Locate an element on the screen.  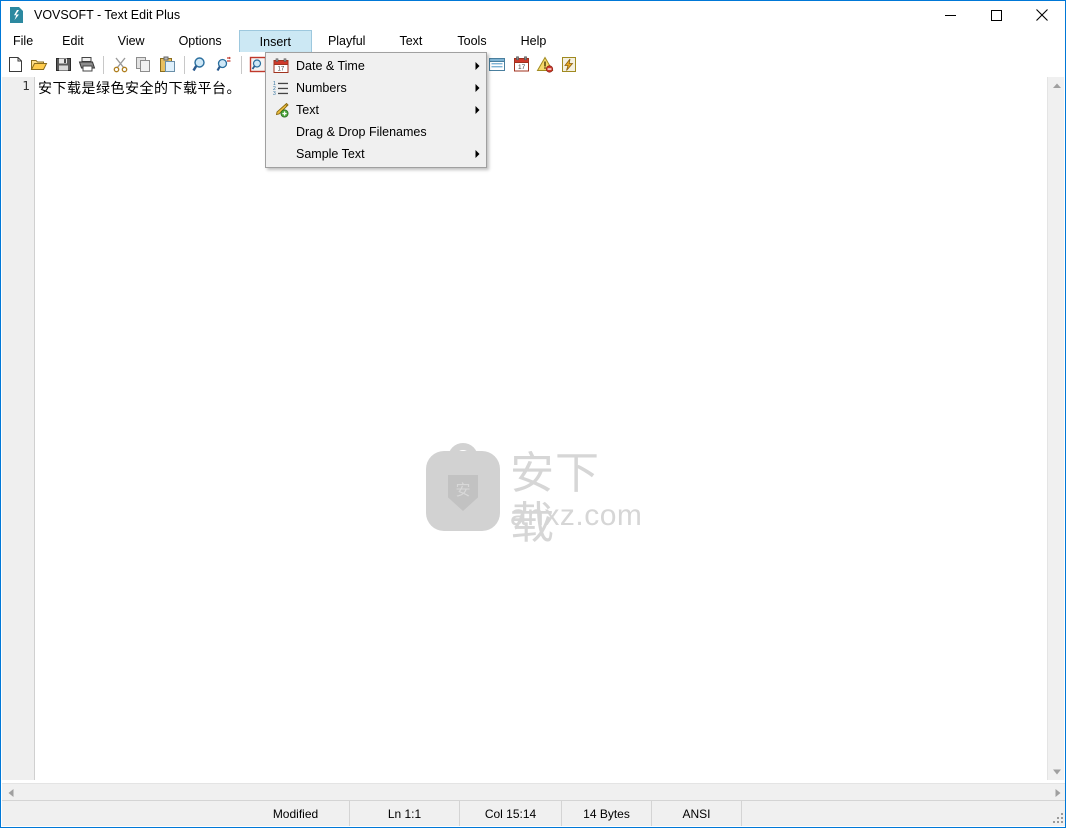
menu-item-view: View is located at coordinates (131, 41).